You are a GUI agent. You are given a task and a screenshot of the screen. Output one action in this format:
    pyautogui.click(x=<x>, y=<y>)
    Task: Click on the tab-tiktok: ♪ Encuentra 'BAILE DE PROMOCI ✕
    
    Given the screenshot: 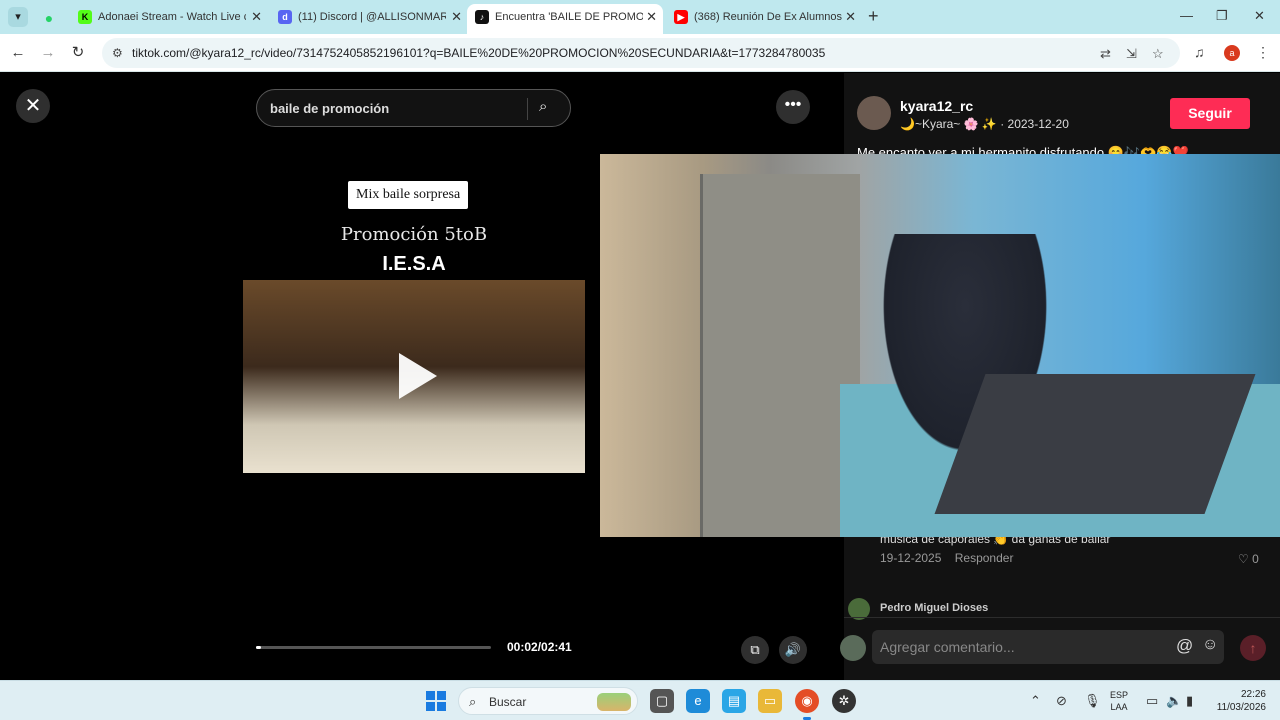 What is the action you would take?
    pyautogui.click(x=565, y=19)
    